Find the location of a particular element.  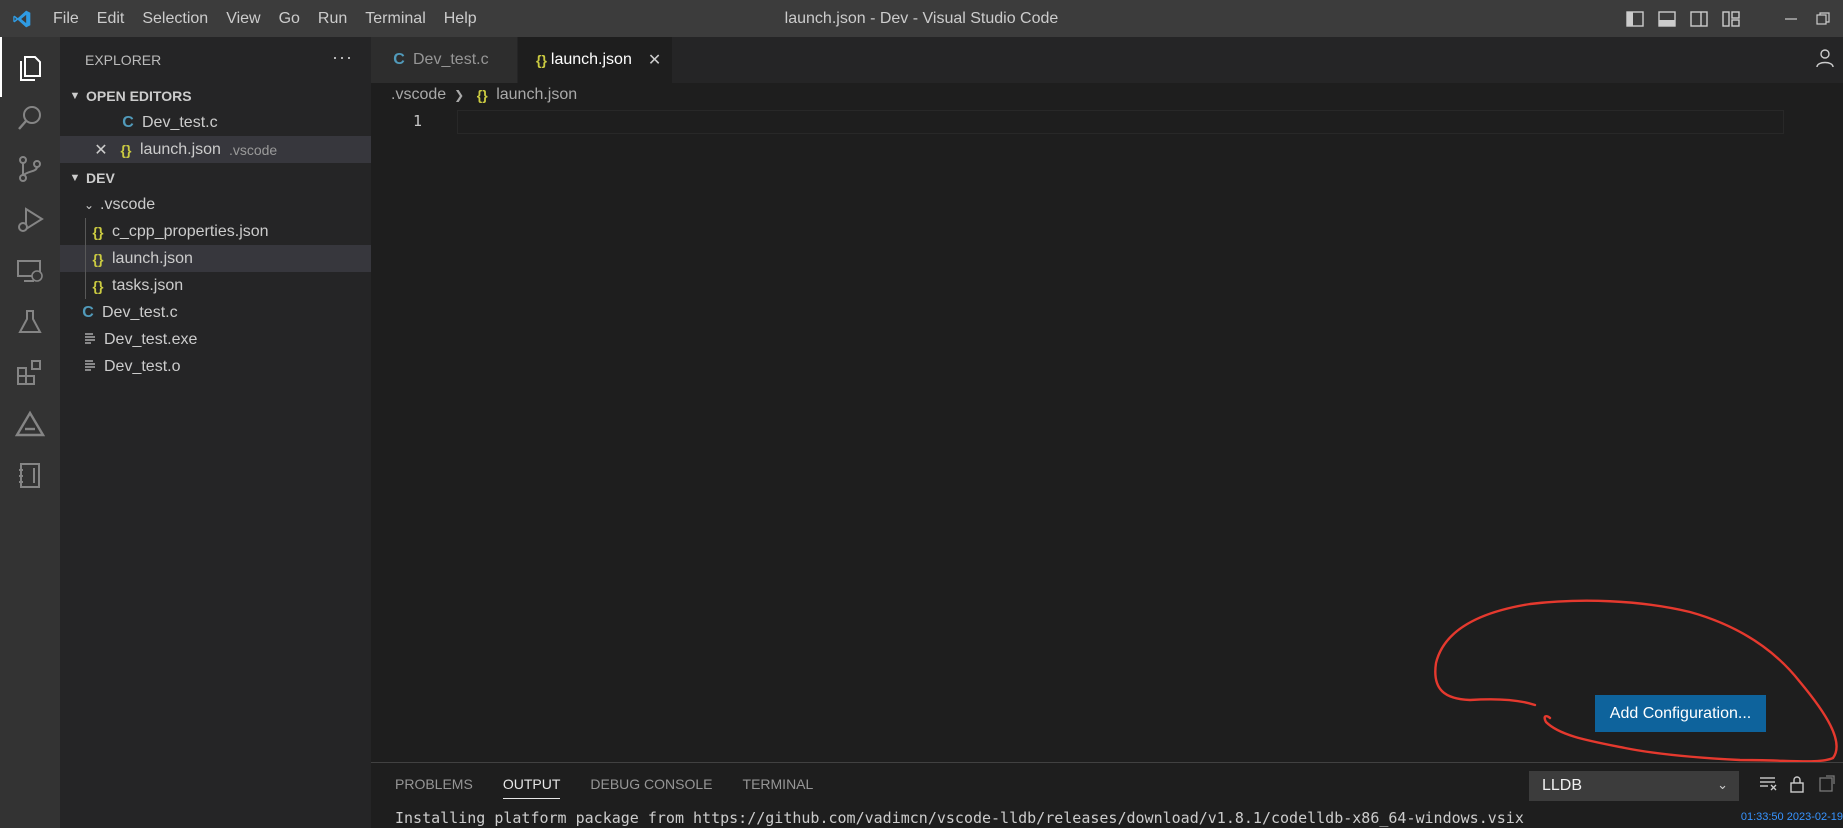

tab-dev-test-c: C Dev_test.c is located at coordinates (444, 60).